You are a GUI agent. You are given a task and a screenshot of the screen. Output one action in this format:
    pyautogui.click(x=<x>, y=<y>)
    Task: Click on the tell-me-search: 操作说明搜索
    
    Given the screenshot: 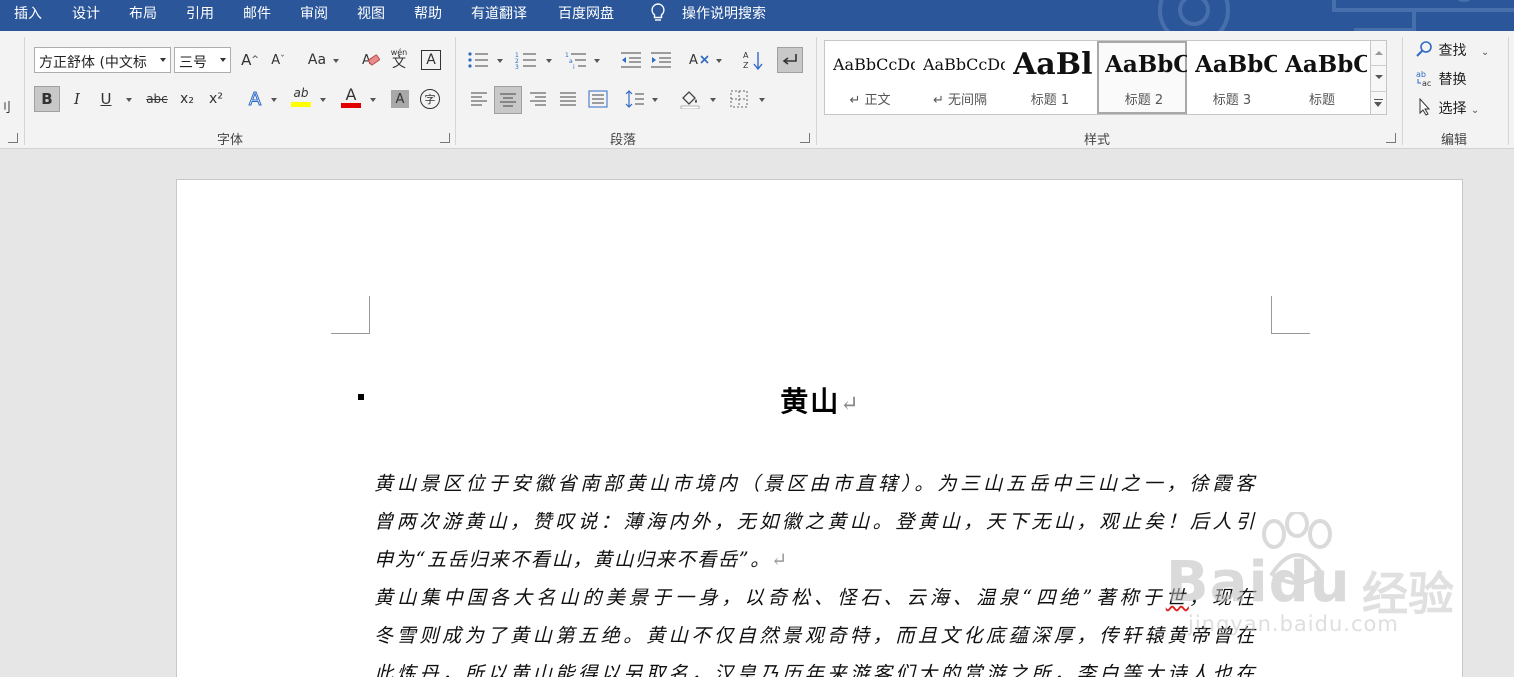 What is the action you would take?
    pyautogui.click(x=724, y=14)
    